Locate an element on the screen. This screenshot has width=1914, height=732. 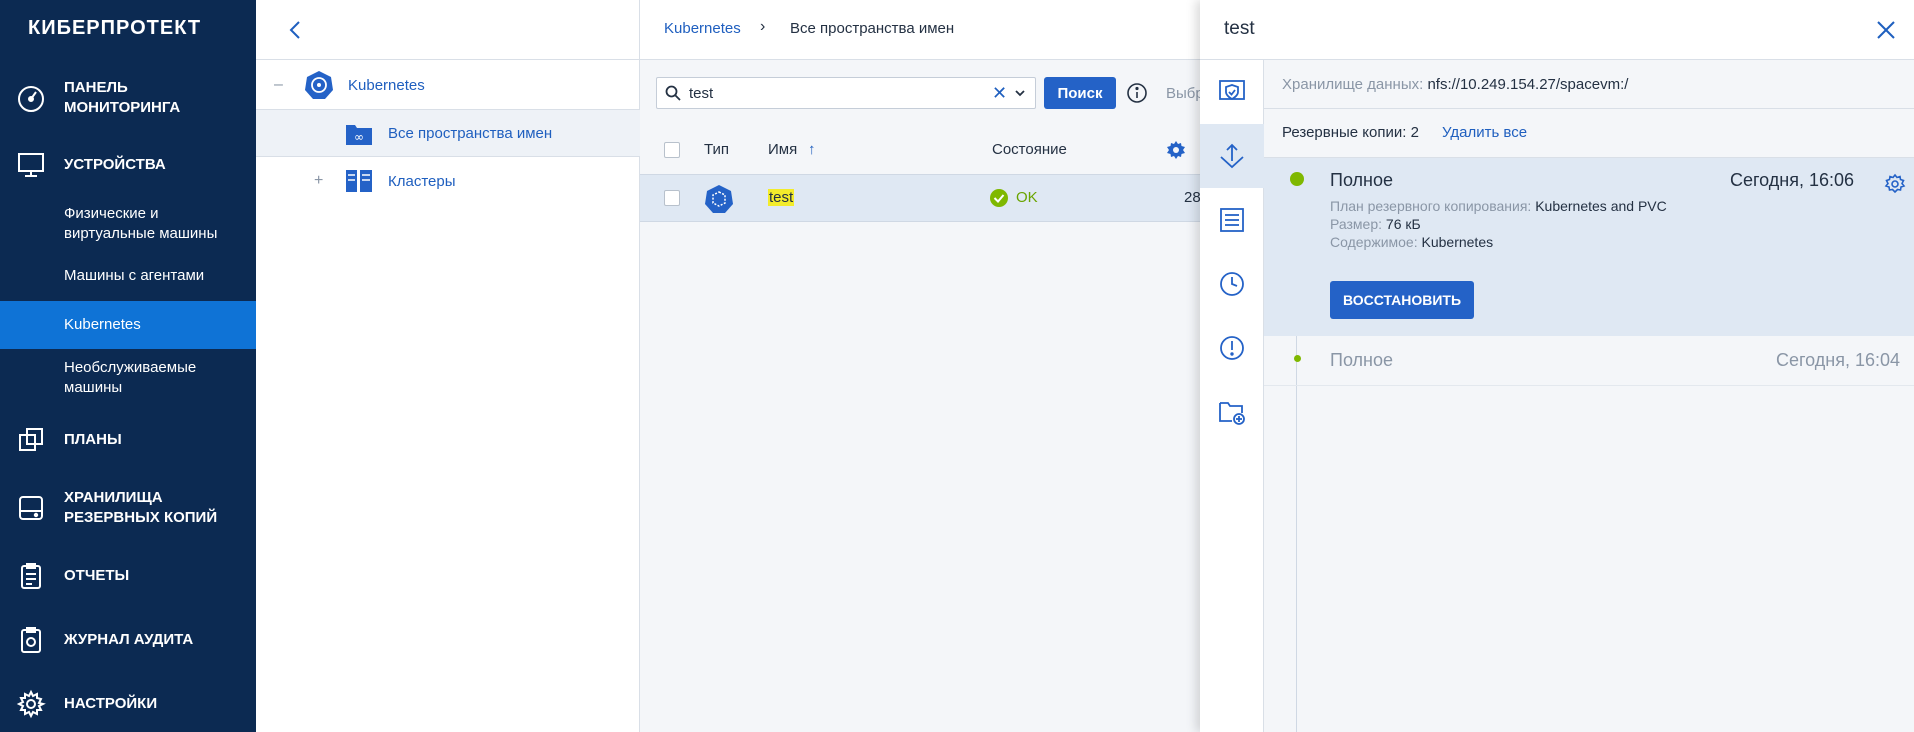
clear-search-icon: ✕ is located at coordinates (999, 93).